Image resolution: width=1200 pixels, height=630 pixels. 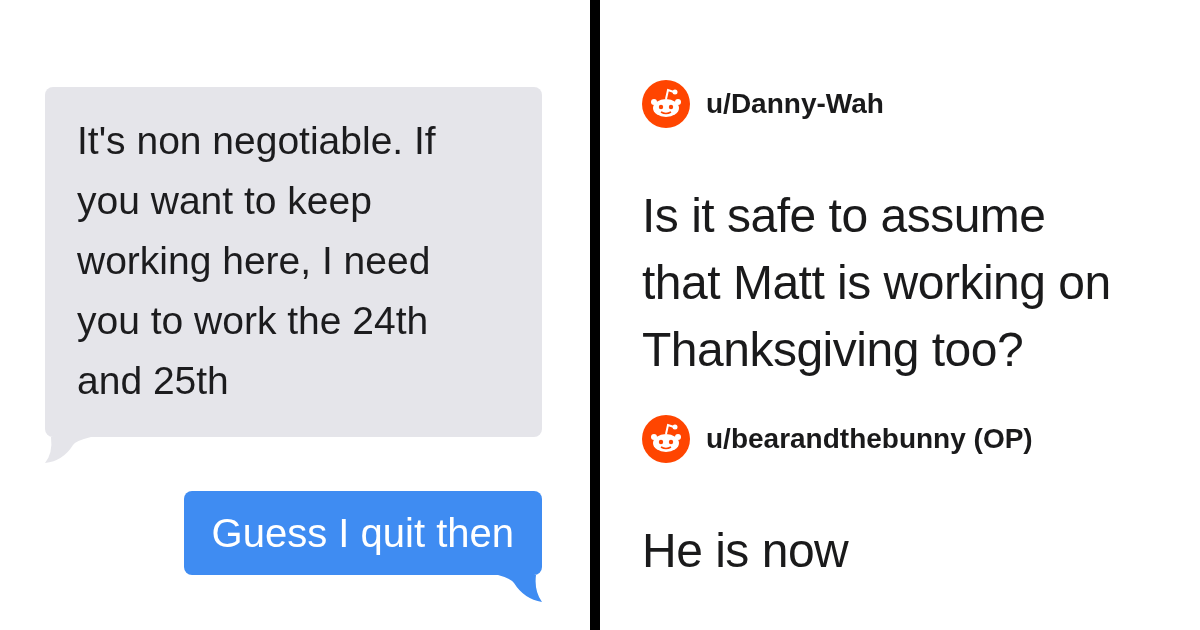 I want to click on username: u/bearandthebunny (OP), so click(x=869, y=439).